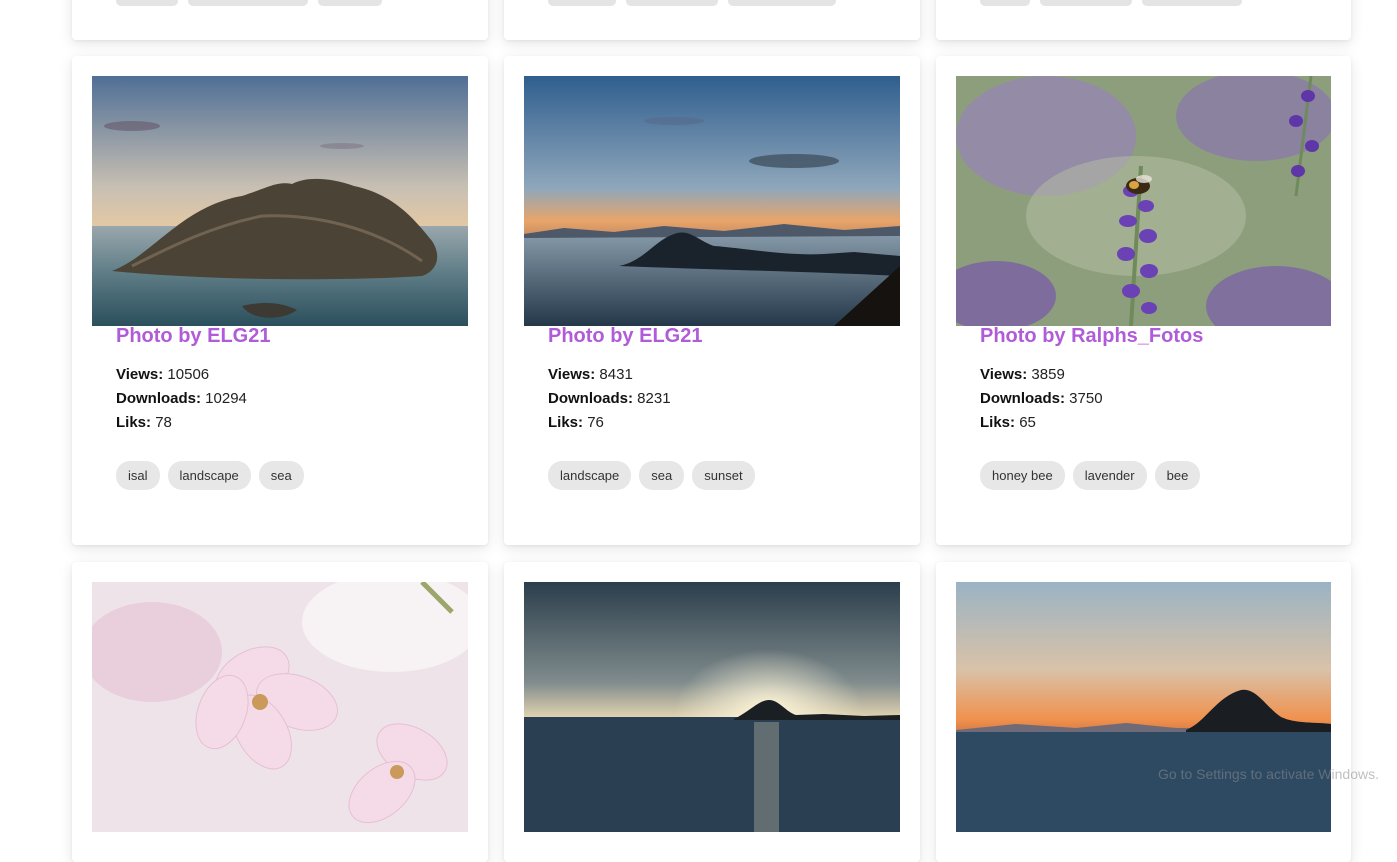 This screenshot has height=862, width=1397. I want to click on likes-stat: Liks: 78, so click(292, 423).